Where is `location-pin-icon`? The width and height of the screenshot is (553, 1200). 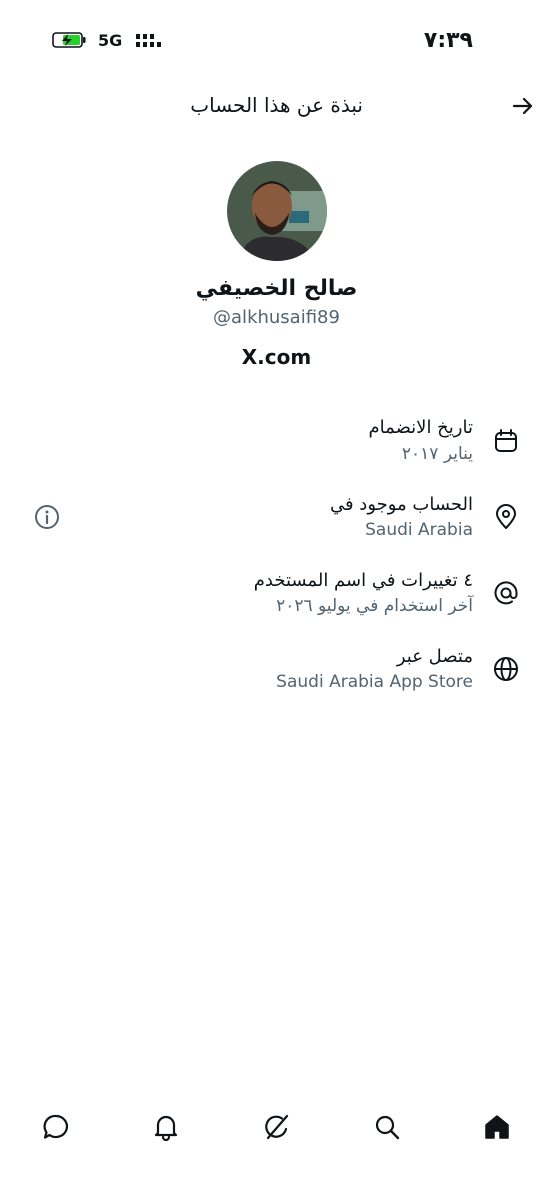 location-pin-icon is located at coordinates (506, 517).